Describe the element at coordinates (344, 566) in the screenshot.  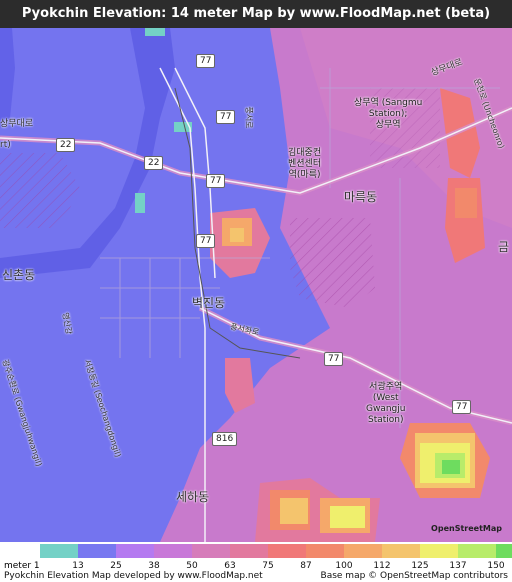
I see `legend-tick: 100` at that location.